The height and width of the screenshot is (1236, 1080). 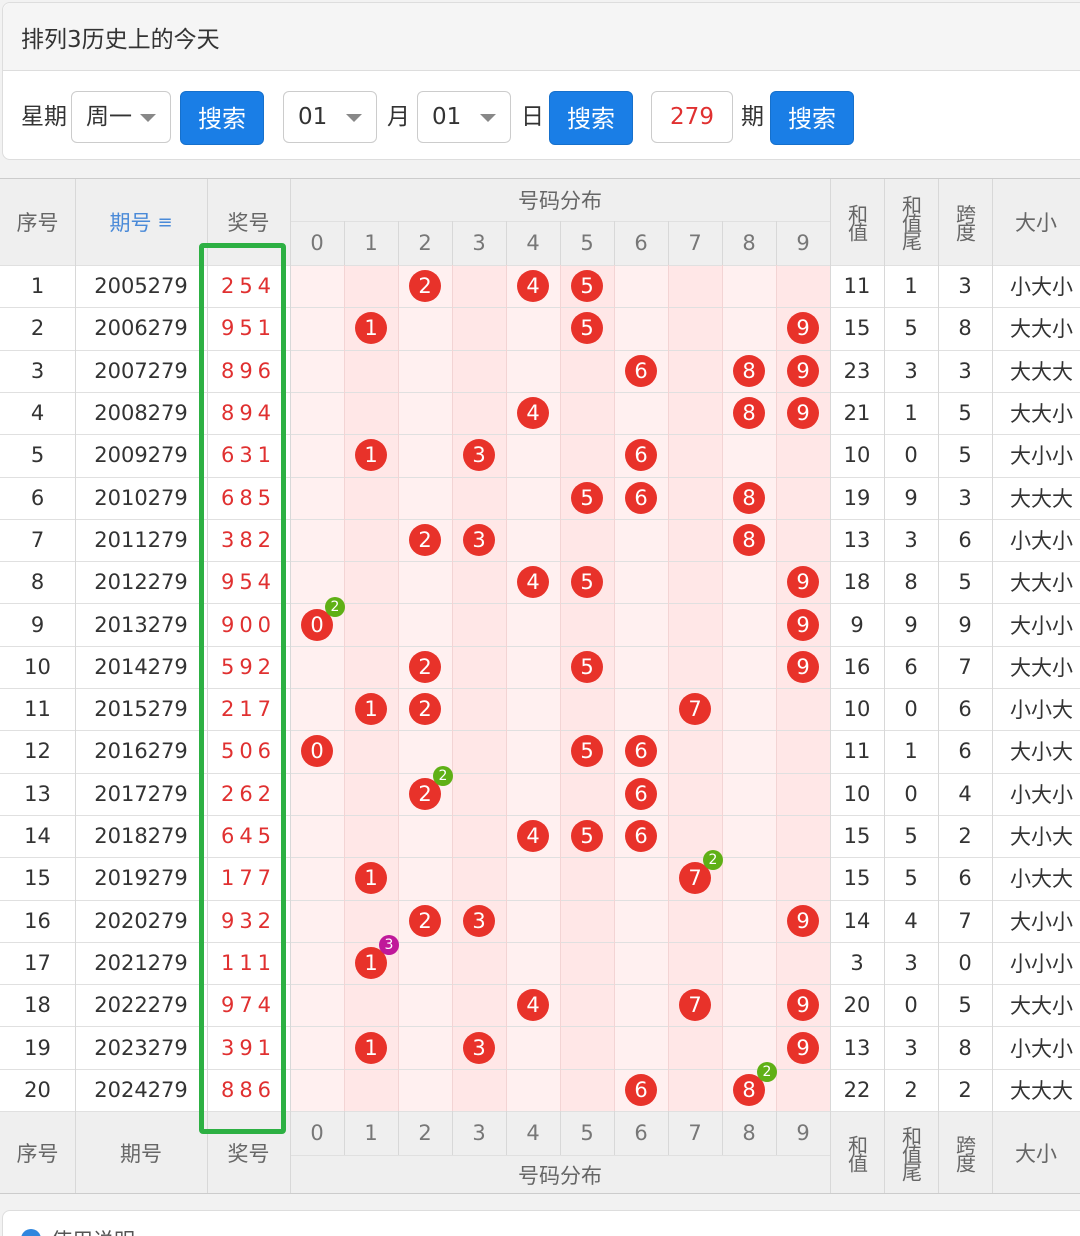 I want to click on row-size: 大小小, so click(x=1036, y=624).